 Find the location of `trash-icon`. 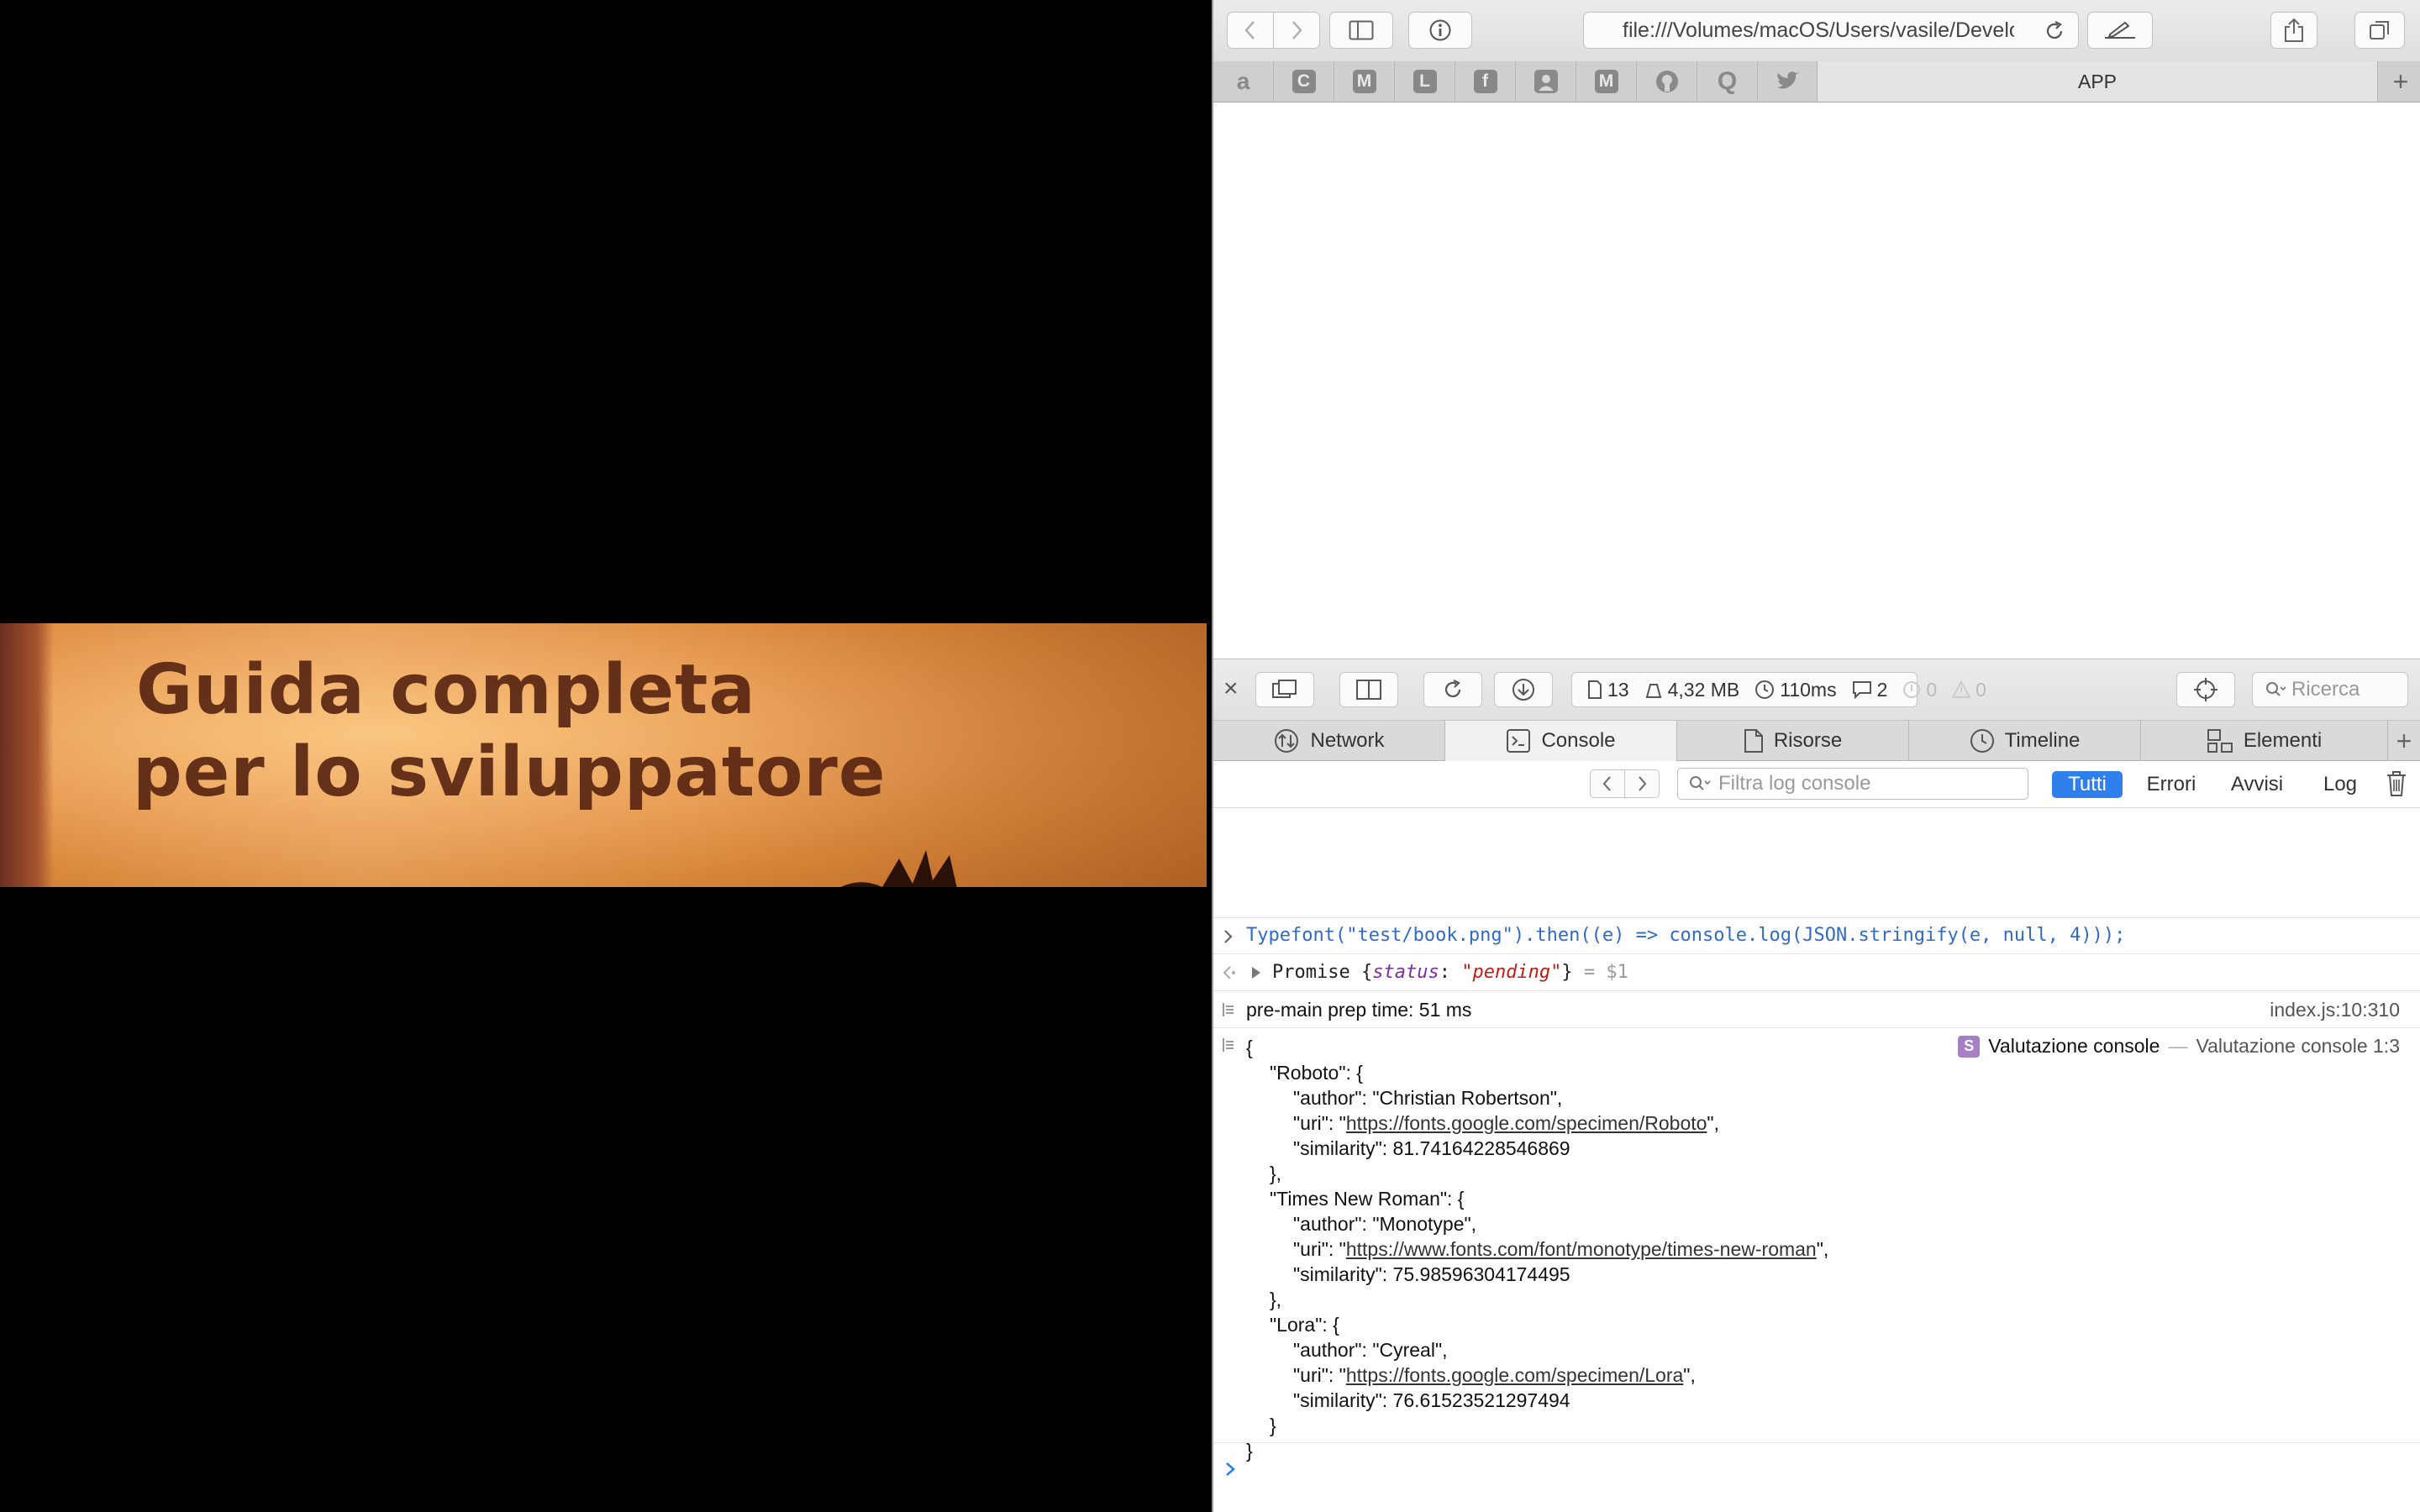

trash-icon is located at coordinates (2396, 783).